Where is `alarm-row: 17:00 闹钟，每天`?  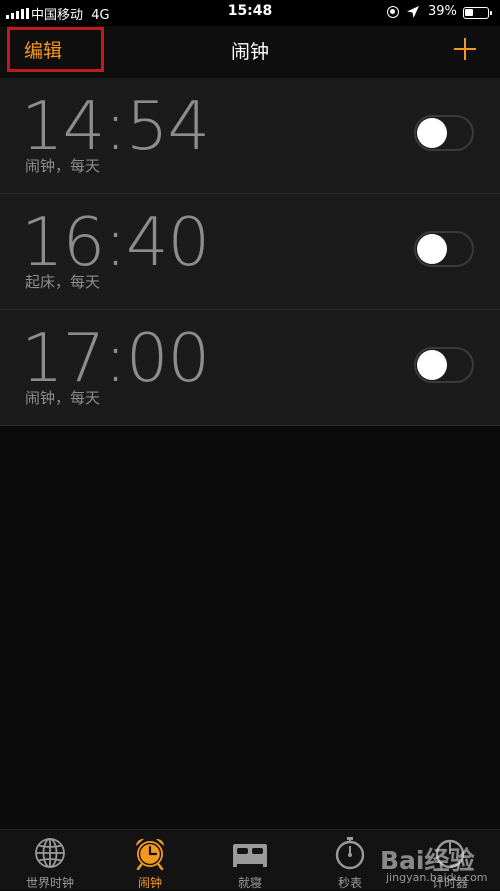 alarm-row: 17:00 闹钟，每天 is located at coordinates (250, 368).